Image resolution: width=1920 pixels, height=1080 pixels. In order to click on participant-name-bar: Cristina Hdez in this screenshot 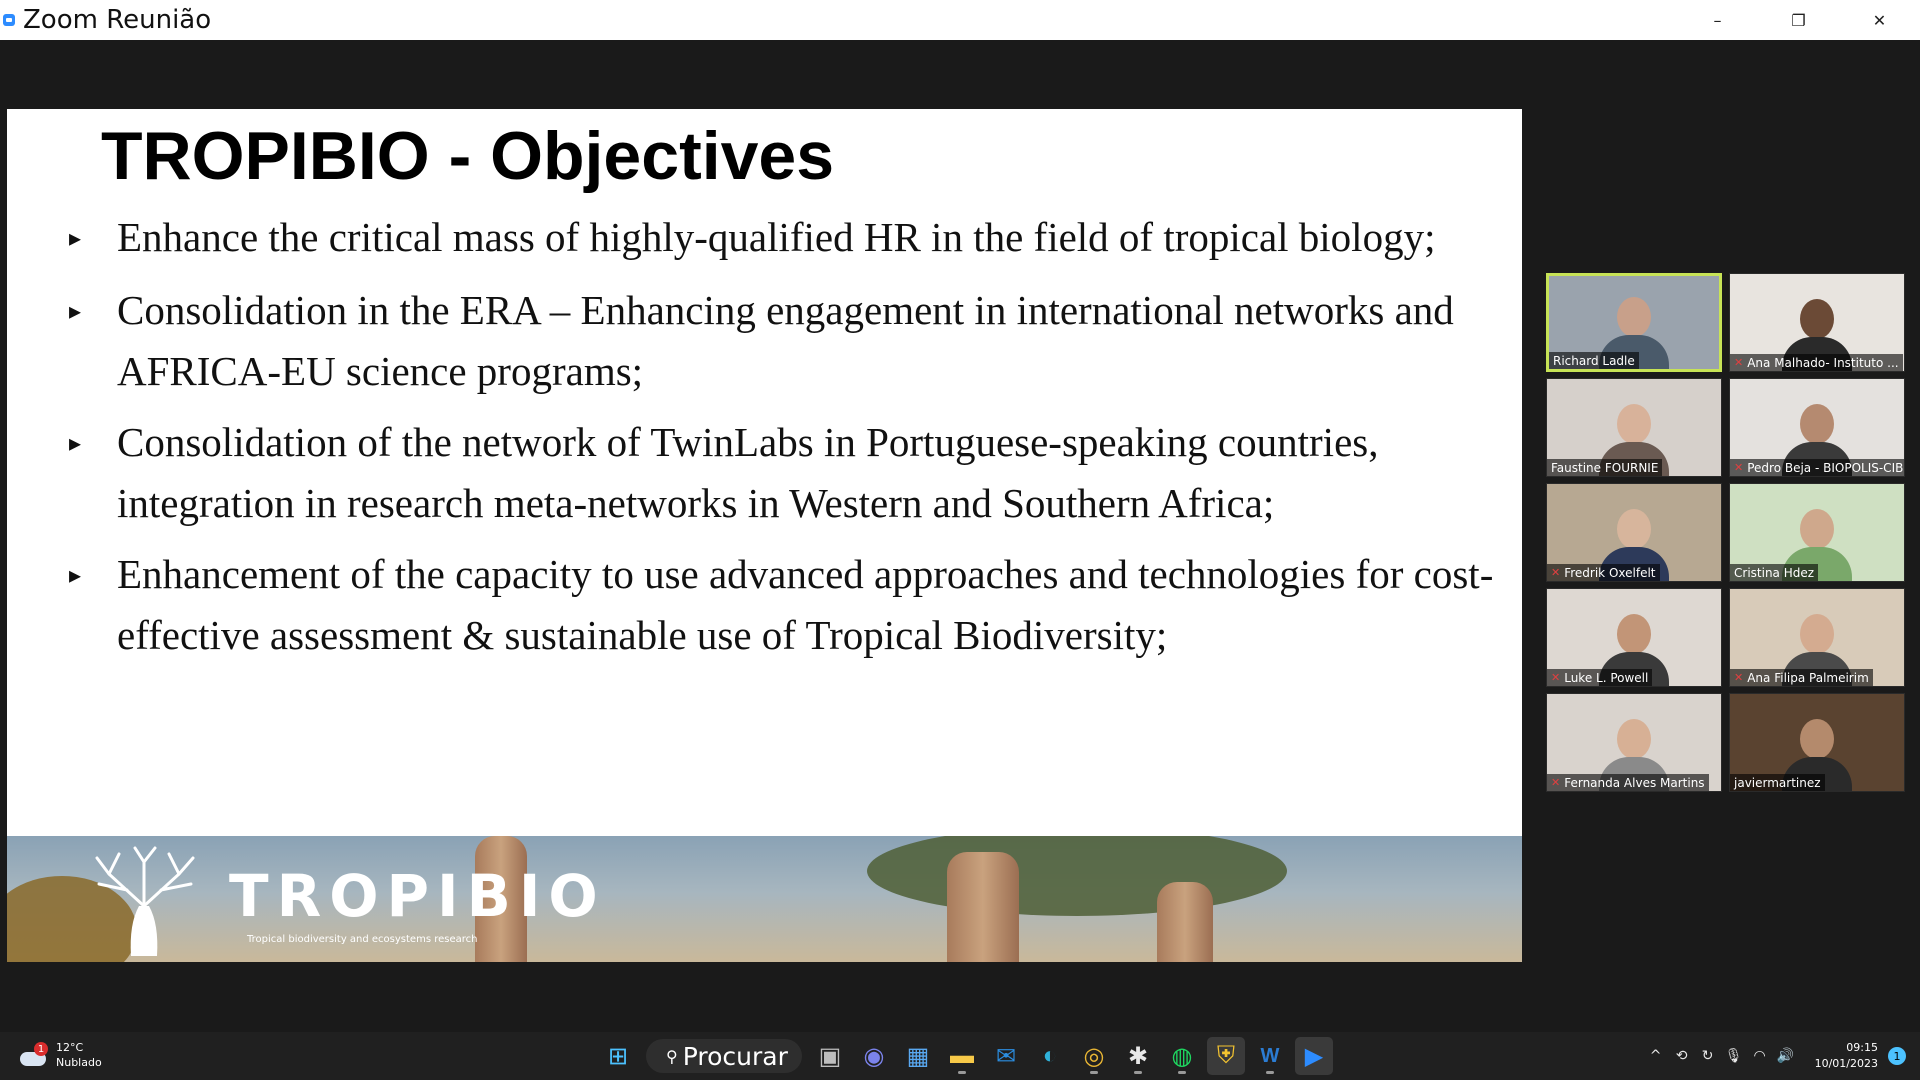, I will do `click(1774, 572)`.